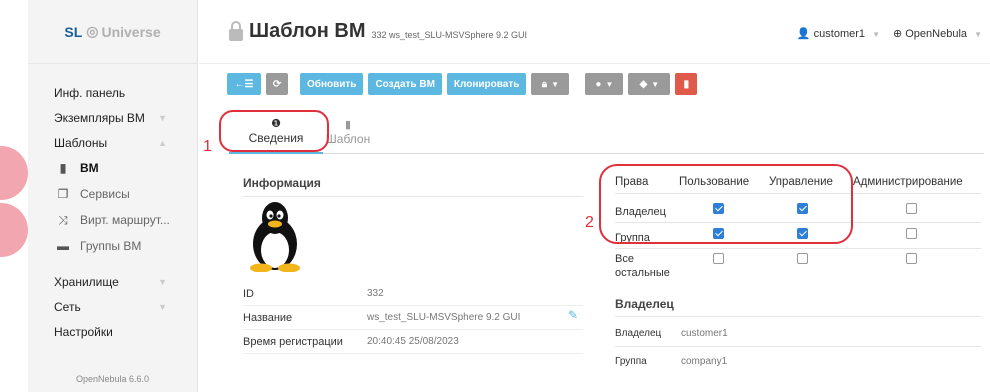 The height and width of the screenshot is (392, 990). What do you see at coordinates (606, 132) in the screenshot?
I see `tab-bar: ❶ Сведения ▮ Шаблон` at bounding box center [606, 132].